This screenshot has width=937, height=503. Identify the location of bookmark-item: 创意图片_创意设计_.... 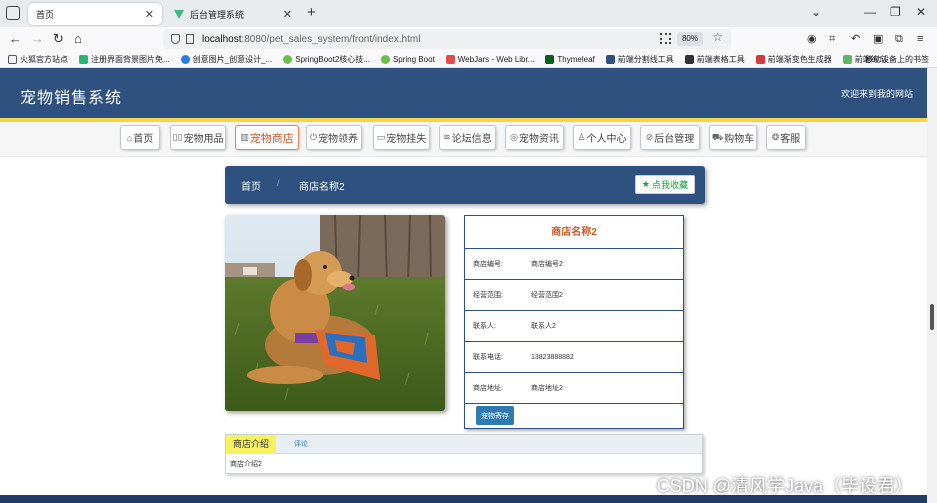
(226, 59).